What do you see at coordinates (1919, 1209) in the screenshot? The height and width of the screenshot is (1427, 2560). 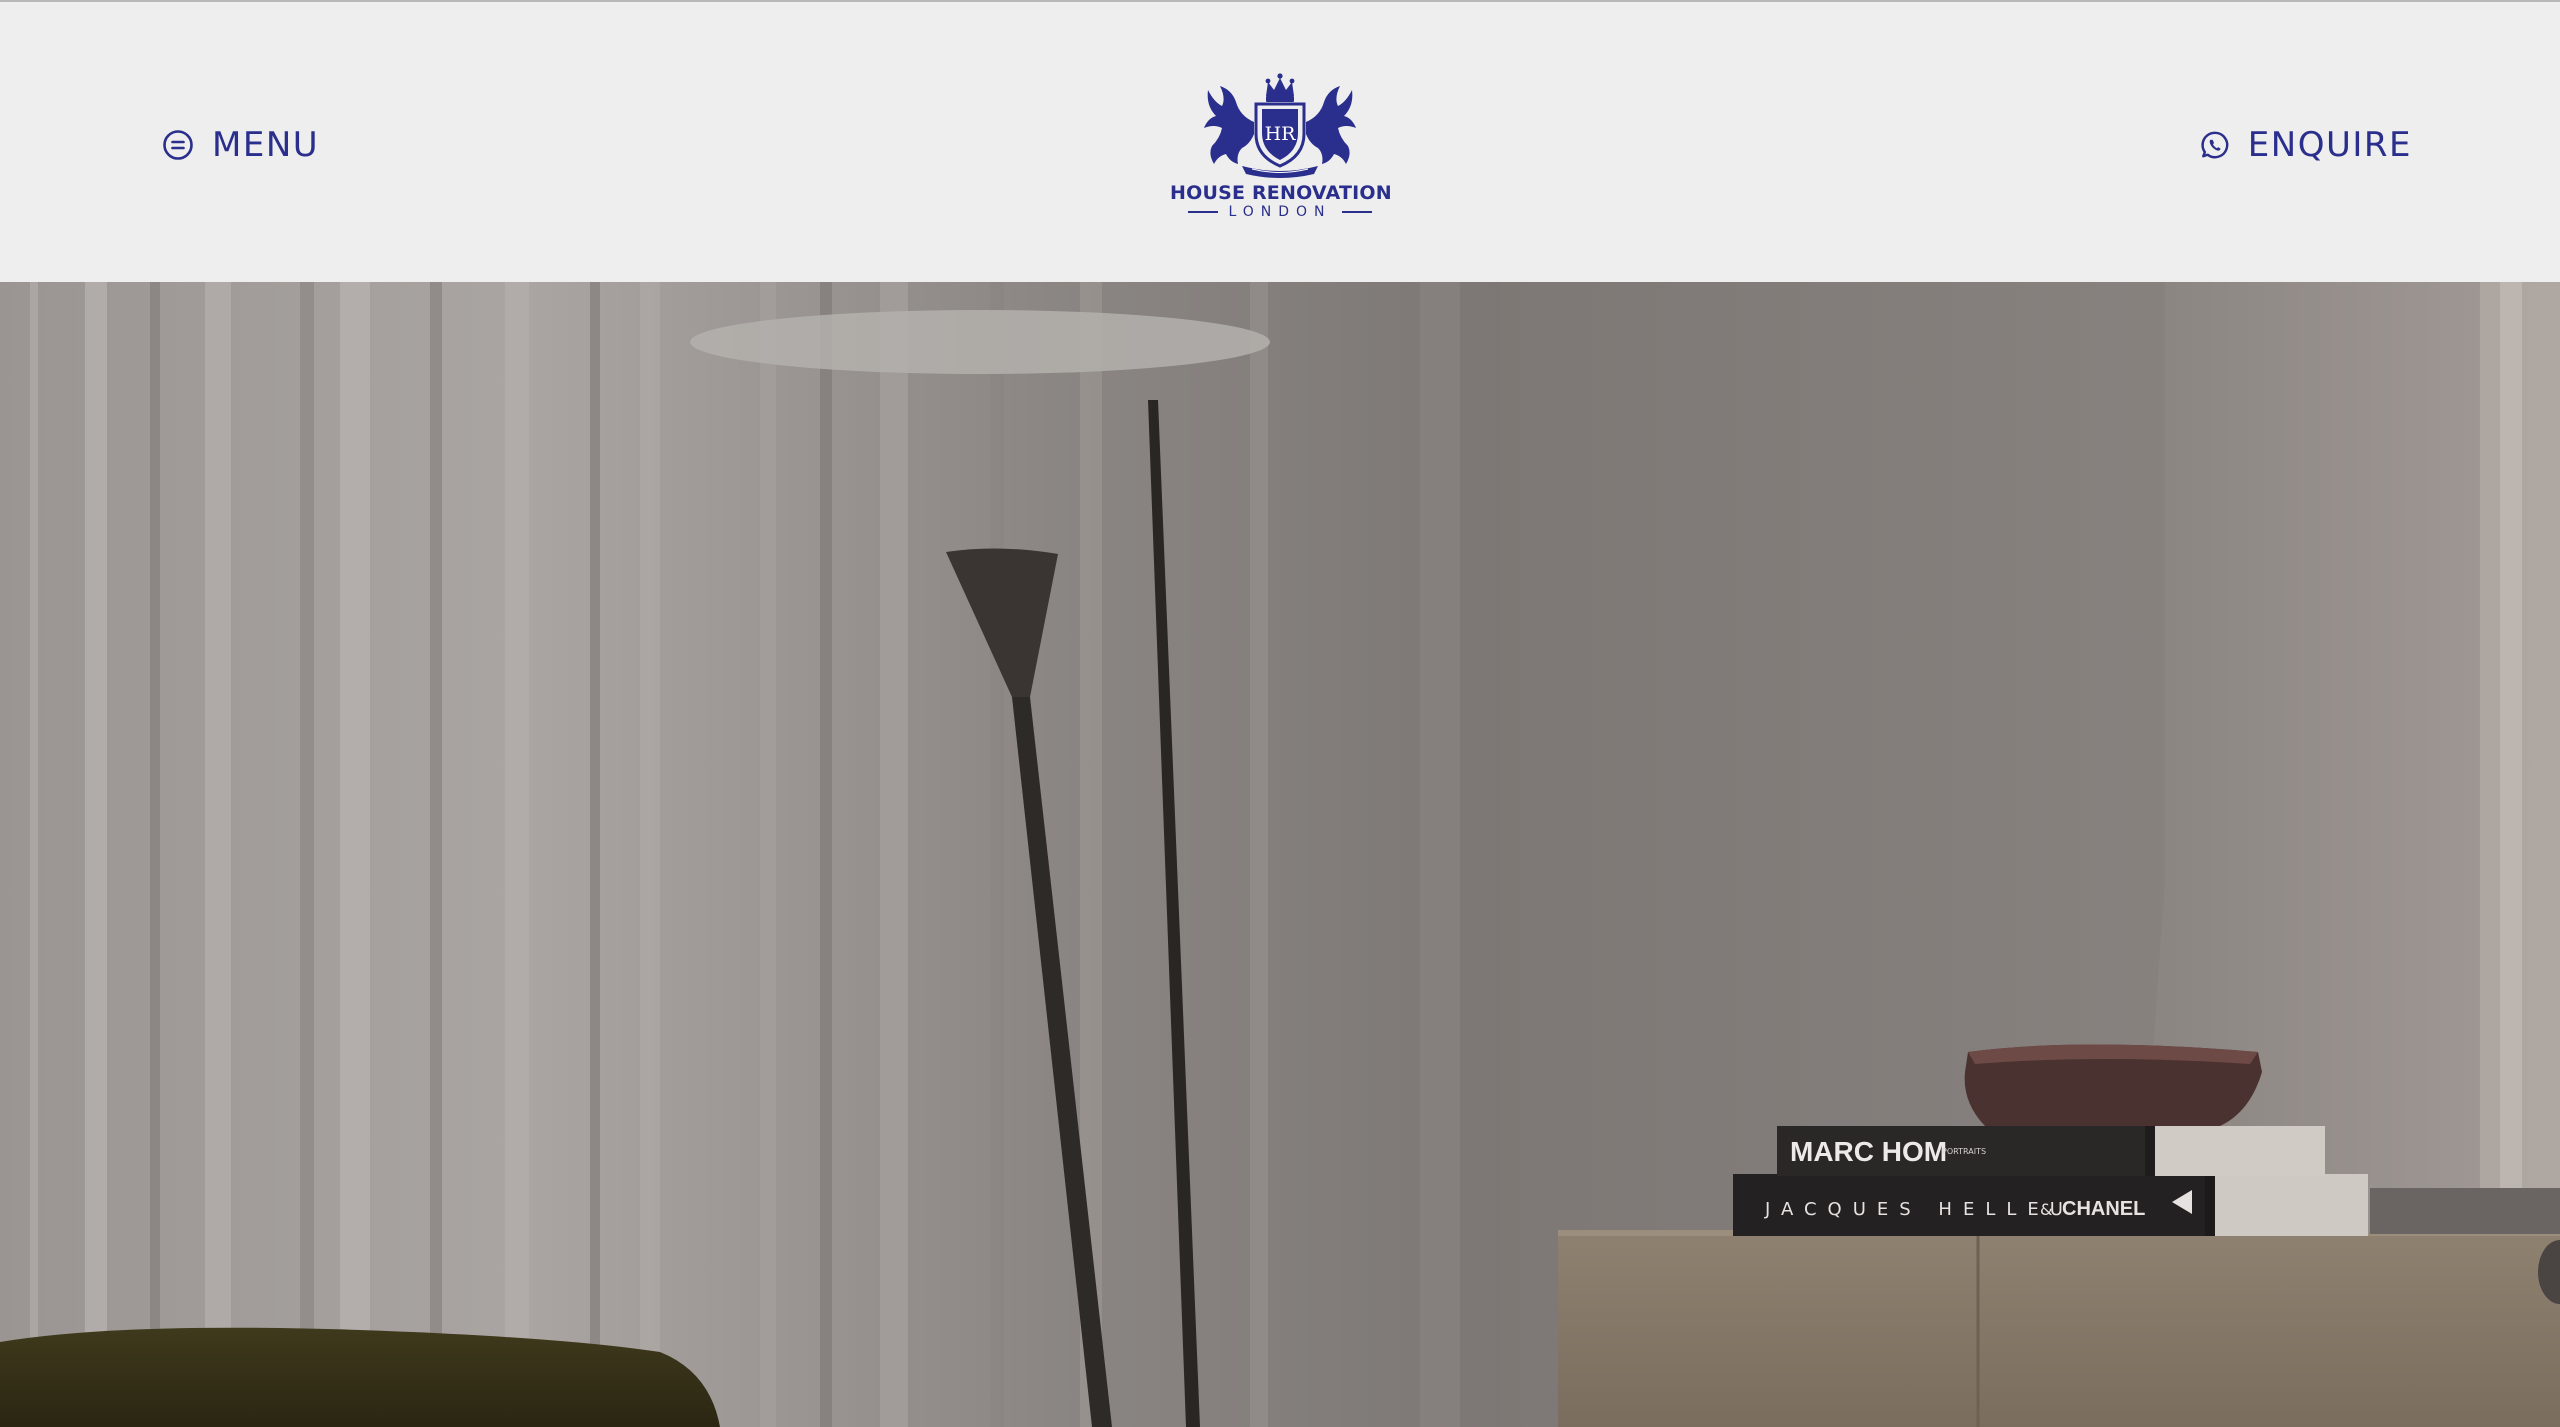 I see `book-bottom-title: JACQUES HELLEU` at bounding box center [1919, 1209].